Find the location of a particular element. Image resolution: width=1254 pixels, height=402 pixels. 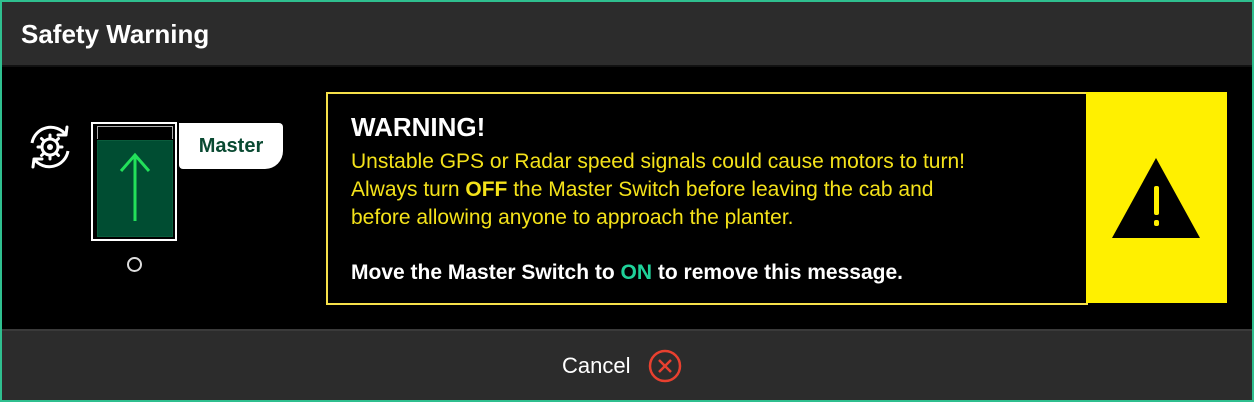

cancel-label: Cancel is located at coordinates (596, 365).